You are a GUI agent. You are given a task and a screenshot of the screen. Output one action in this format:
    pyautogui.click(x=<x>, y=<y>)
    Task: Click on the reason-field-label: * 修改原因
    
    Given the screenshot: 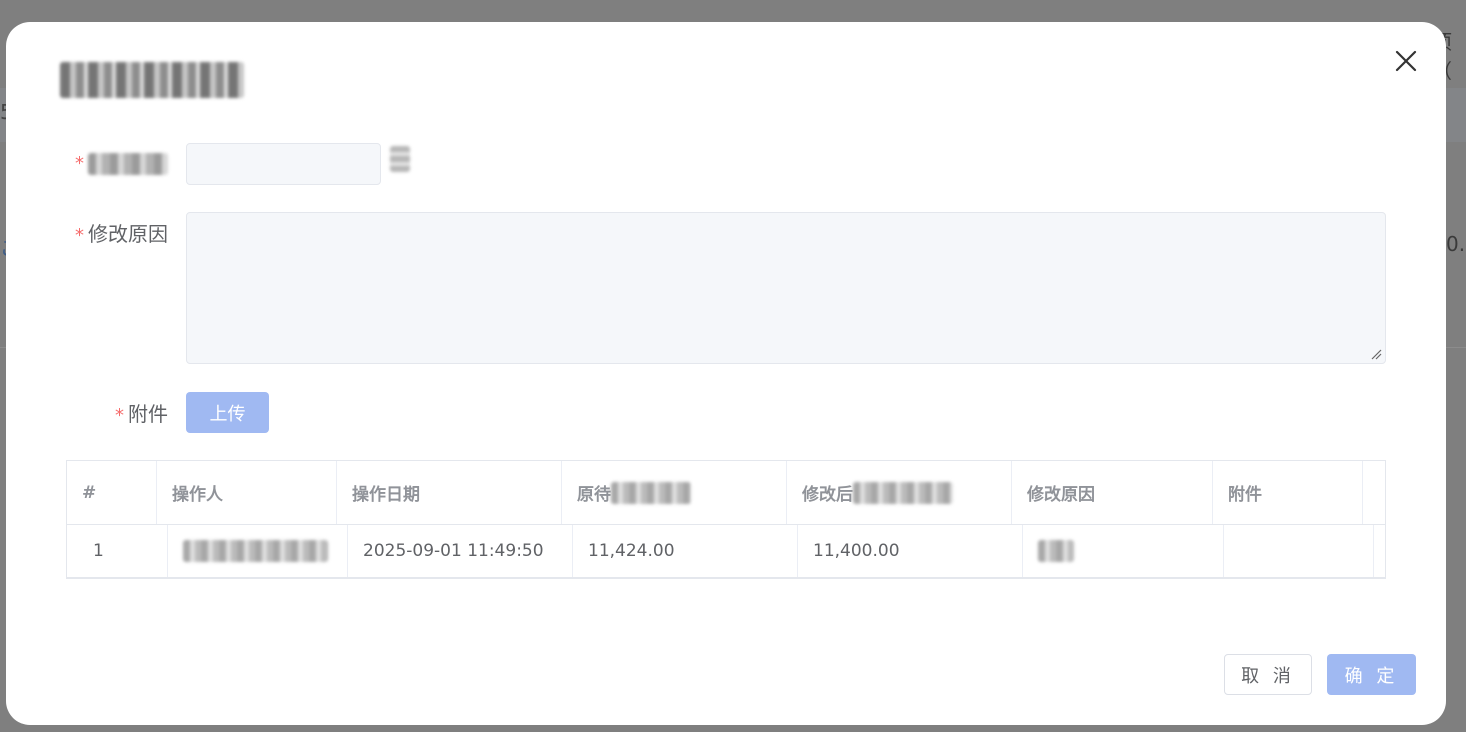 What is the action you would take?
    pyautogui.click(x=118, y=233)
    